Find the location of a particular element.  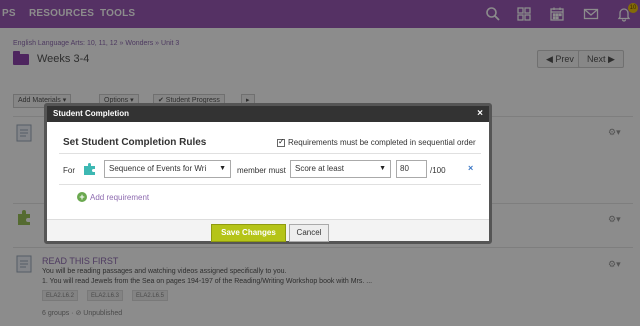

member-must-label: member must is located at coordinates (261, 170).